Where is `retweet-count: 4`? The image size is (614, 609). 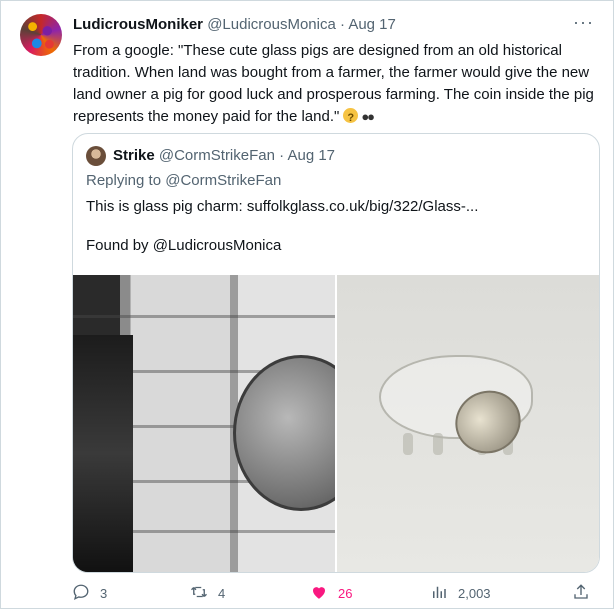
retweet-count: 4 is located at coordinates (222, 593).